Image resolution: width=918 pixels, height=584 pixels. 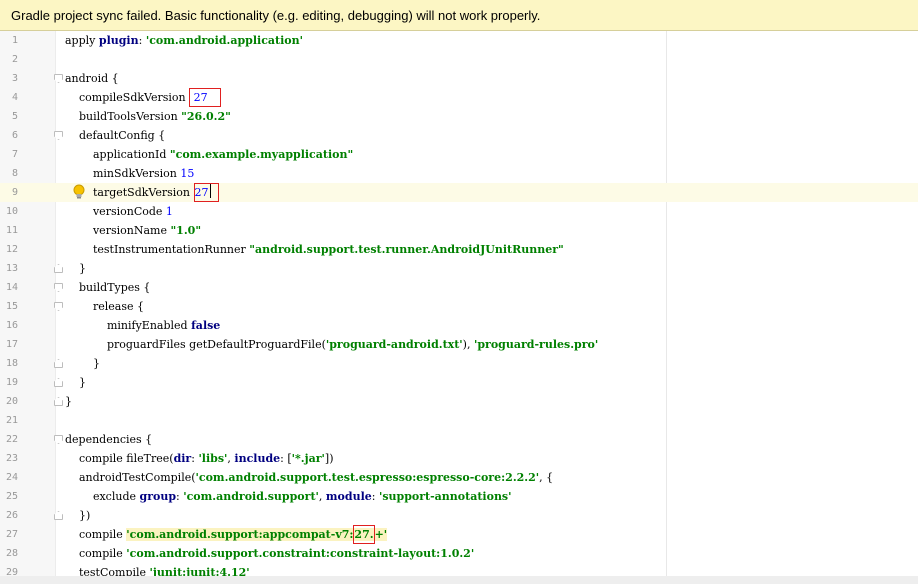 What do you see at coordinates (459, 173) in the screenshot?
I see `code-line: 8 minSdkVersion 15` at bounding box center [459, 173].